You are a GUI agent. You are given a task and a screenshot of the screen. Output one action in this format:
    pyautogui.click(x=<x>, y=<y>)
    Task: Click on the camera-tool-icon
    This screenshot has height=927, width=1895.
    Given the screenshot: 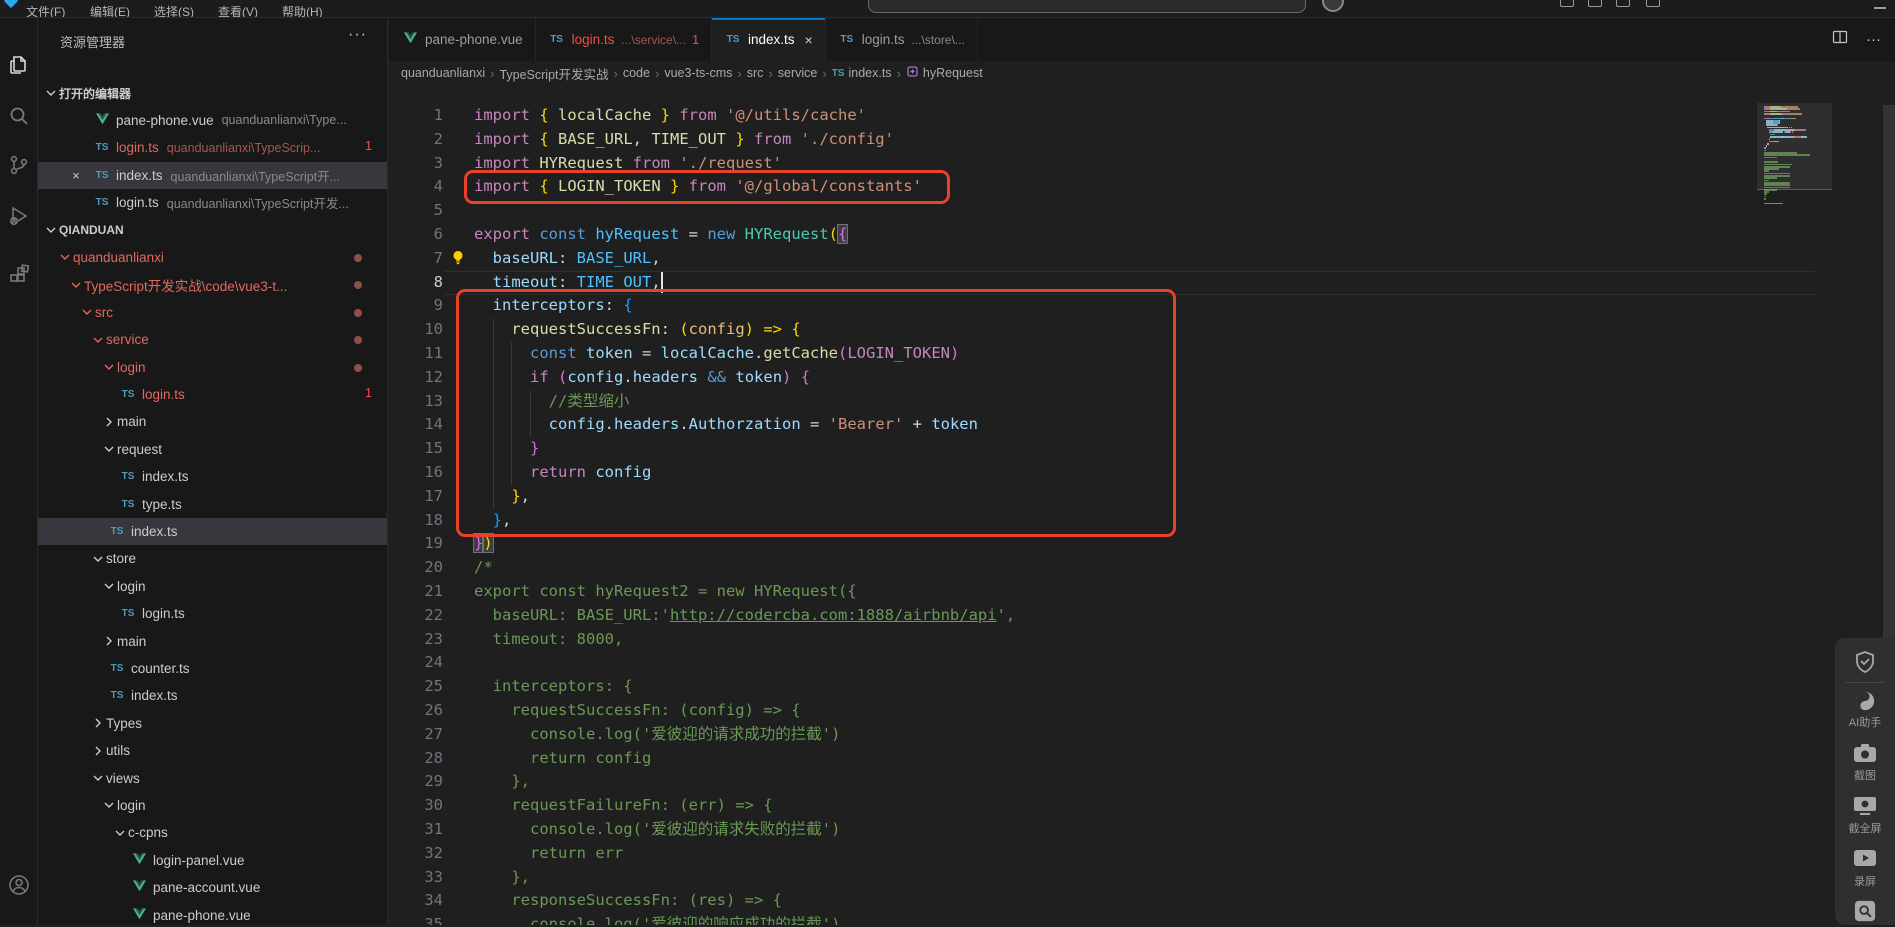 What is the action you would take?
    pyautogui.click(x=1865, y=755)
    